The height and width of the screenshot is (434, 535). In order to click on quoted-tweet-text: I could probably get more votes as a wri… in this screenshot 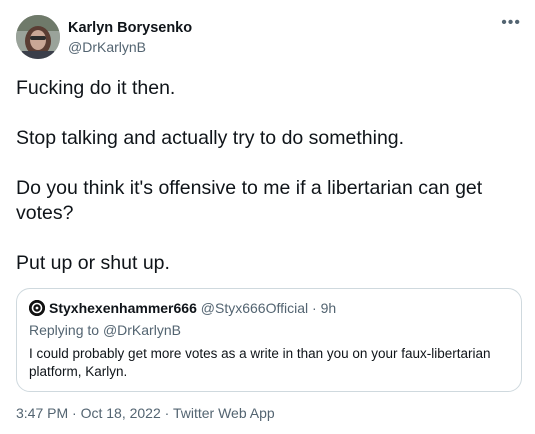, I will do `click(260, 362)`.